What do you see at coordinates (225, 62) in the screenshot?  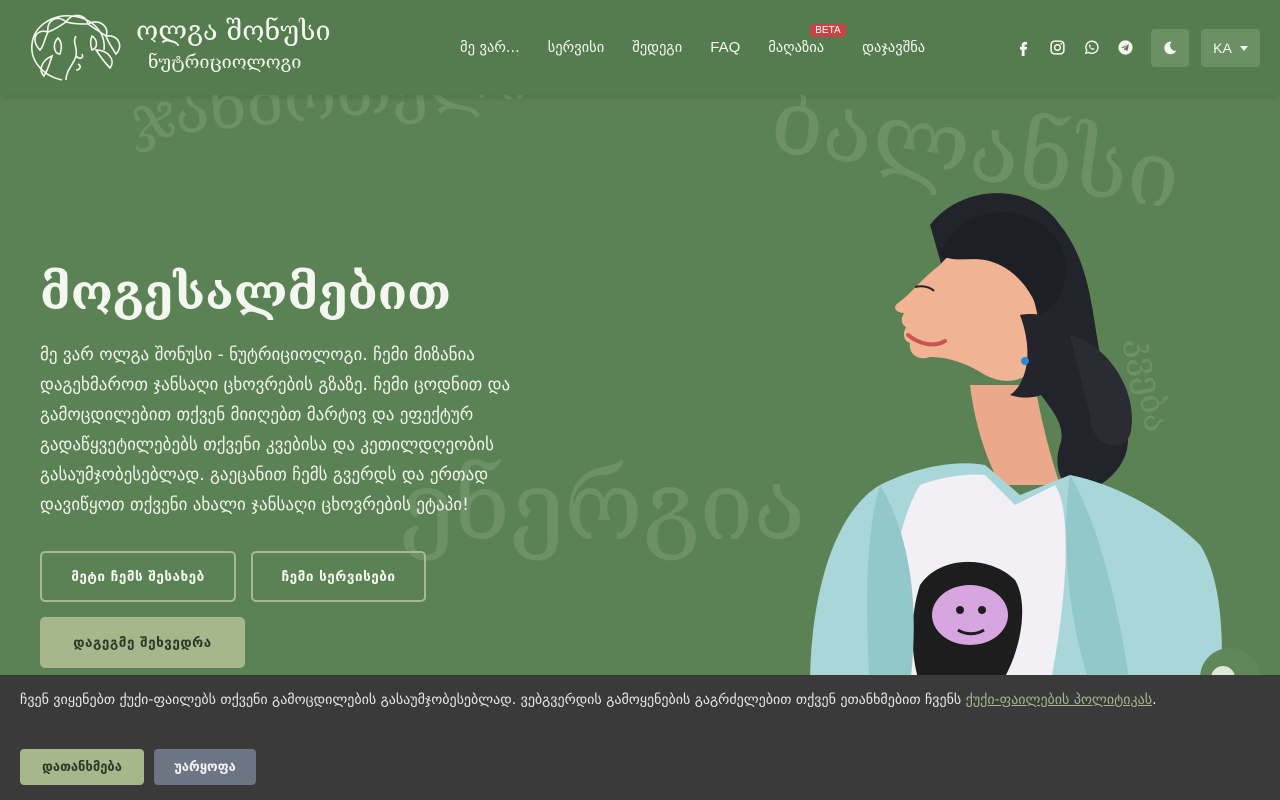 I see `logo-subtitle: ნუტრიციოლოგი` at bounding box center [225, 62].